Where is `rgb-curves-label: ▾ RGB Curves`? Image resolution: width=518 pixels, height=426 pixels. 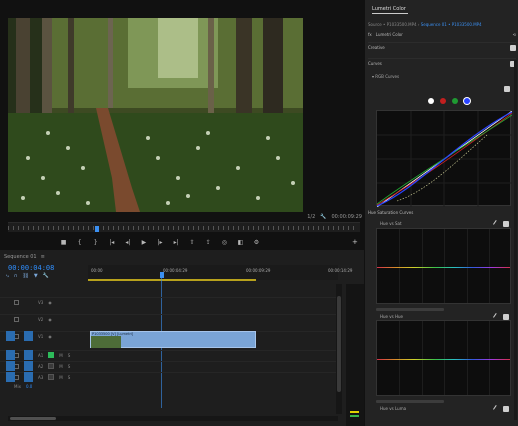 rgb-curves-label: ▾ RGB Curves is located at coordinates (385, 76).